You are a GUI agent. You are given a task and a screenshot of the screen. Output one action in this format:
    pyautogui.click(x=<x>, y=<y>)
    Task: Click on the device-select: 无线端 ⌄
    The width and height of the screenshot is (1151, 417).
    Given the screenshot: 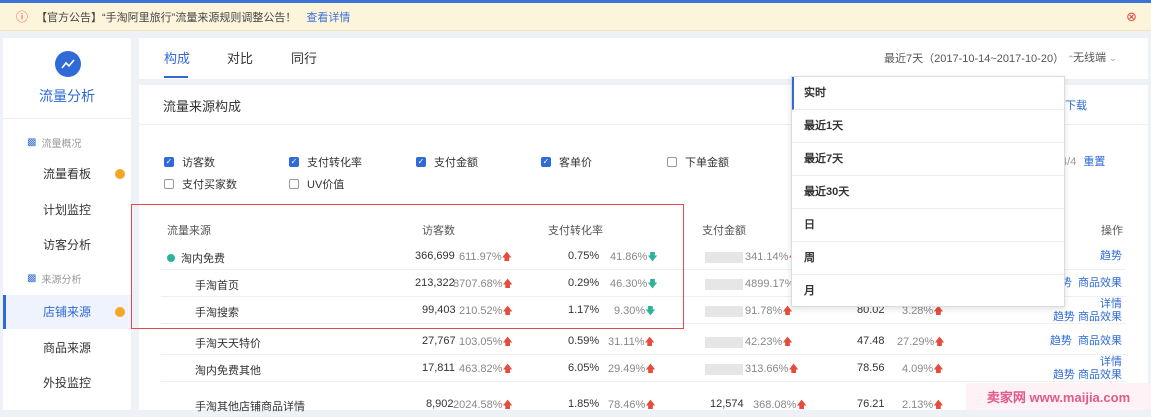 What is the action you would take?
    pyautogui.click(x=1095, y=57)
    